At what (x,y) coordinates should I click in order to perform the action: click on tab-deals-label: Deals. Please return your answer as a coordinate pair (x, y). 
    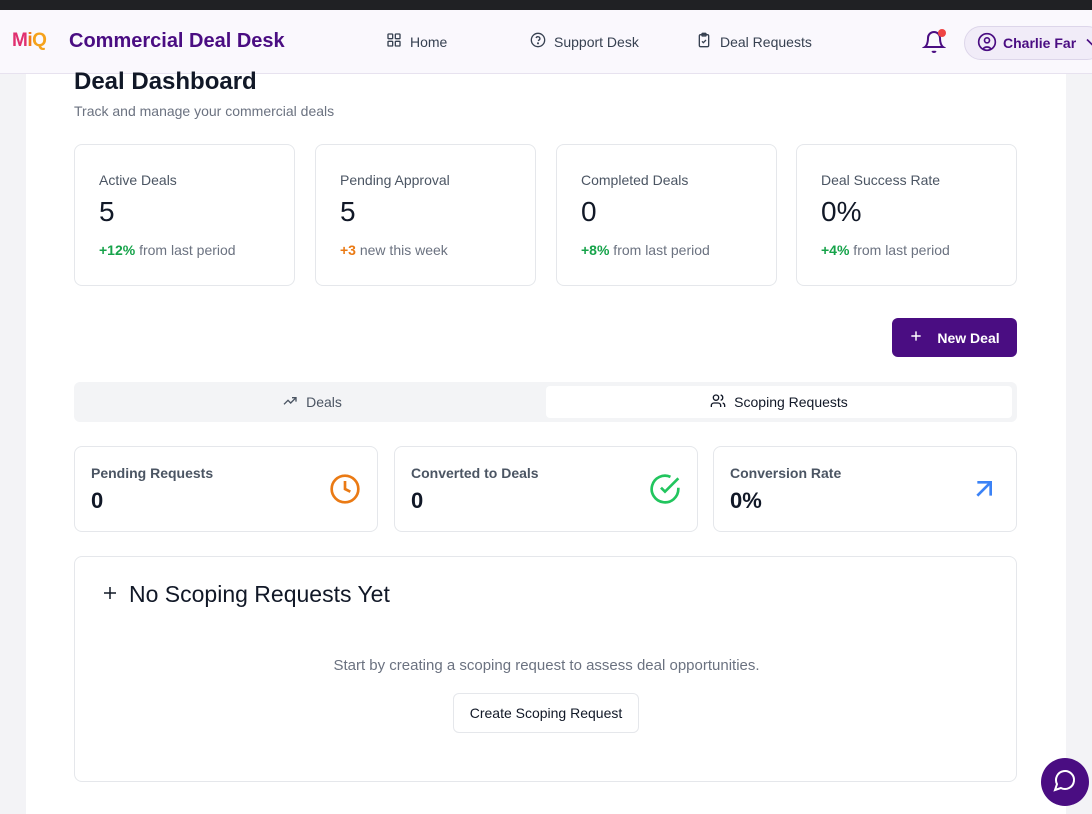
    Looking at the image, I should click on (324, 402).